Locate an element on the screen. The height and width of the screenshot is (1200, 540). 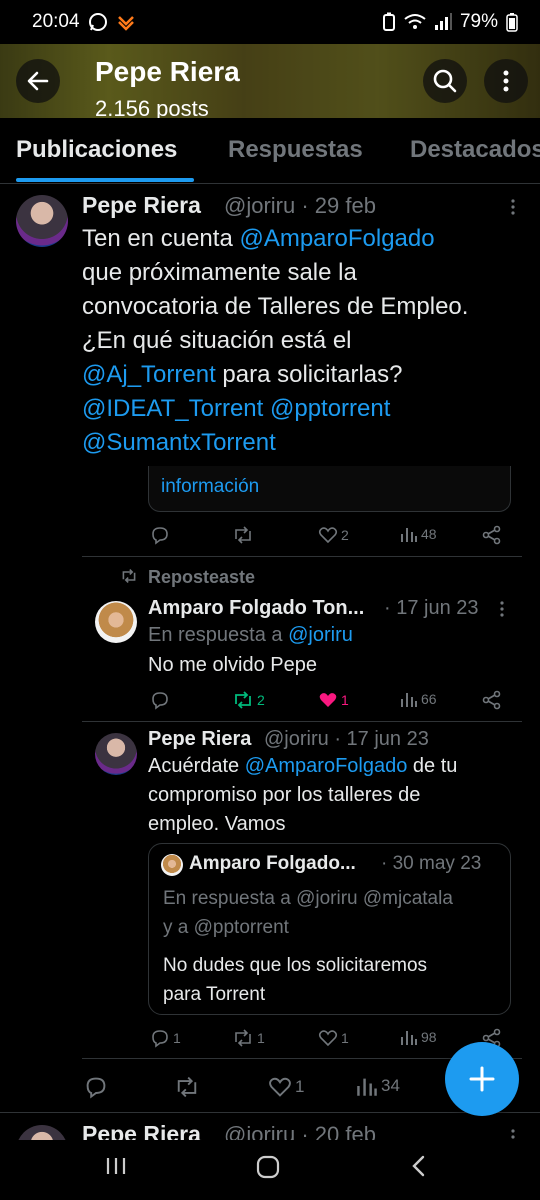
battery-saver-icon is located at coordinates (389, 22).